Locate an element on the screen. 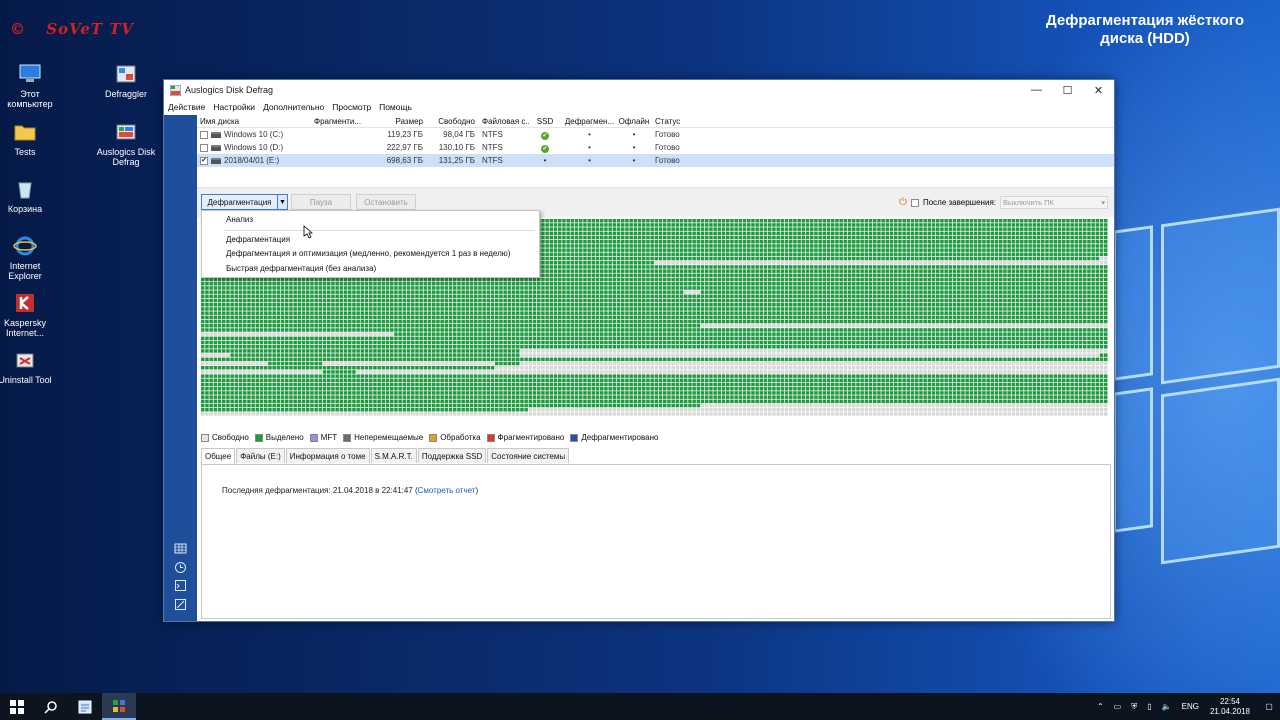 Image resolution: width=1280 pixels, height=720 pixels. after-completion: ⏻ После завершения: Выключить ПК ▾ is located at coordinates (1003, 202).